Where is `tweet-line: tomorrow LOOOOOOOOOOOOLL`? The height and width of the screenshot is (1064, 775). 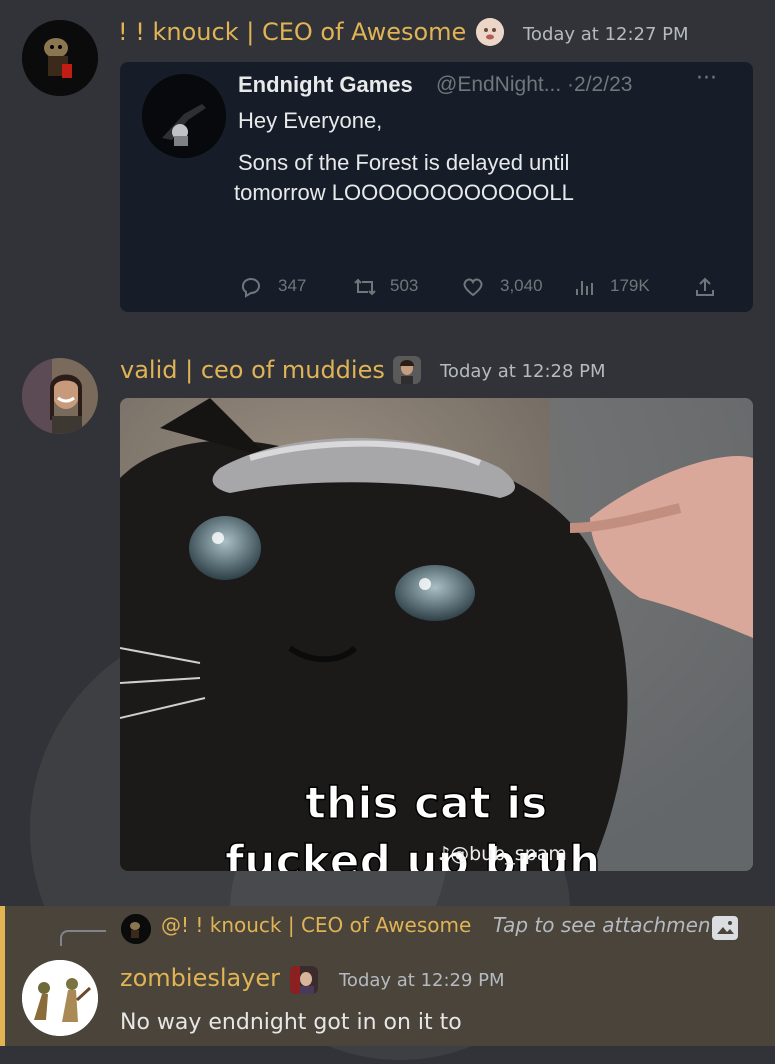 tweet-line: tomorrow LOOOOOOOOOOOOLL is located at coordinates (404, 192).